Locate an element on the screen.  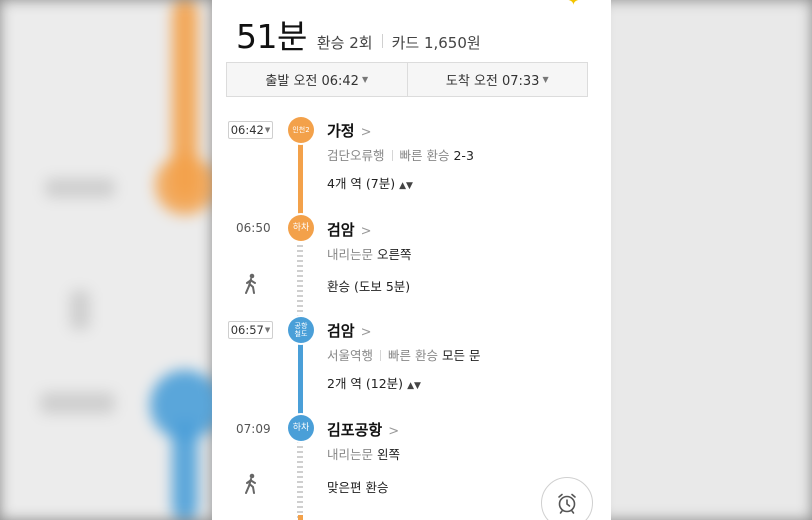
arrival-time-button: 도착 오전 07:33 ▼ is located at coordinates (497, 79).